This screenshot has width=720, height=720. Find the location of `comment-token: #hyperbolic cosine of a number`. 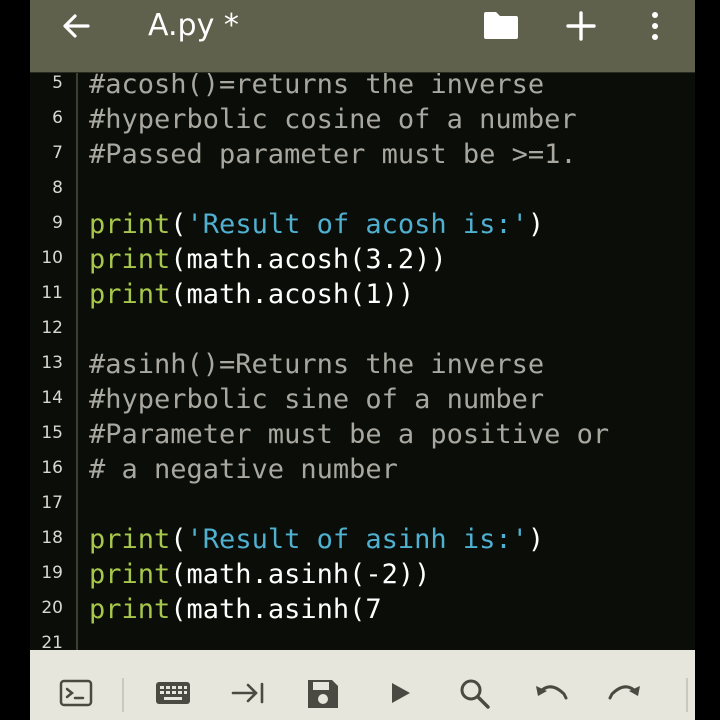

comment-token: #hyperbolic cosine of a number is located at coordinates (333, 119).